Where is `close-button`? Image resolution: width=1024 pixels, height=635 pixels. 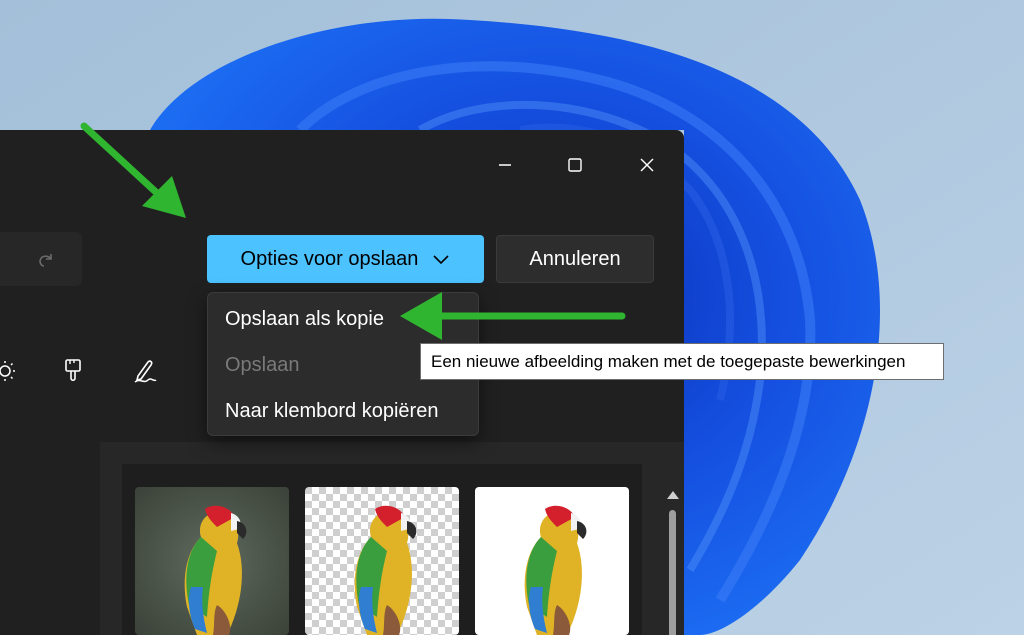
close-button is located at coordinates (647, 165).